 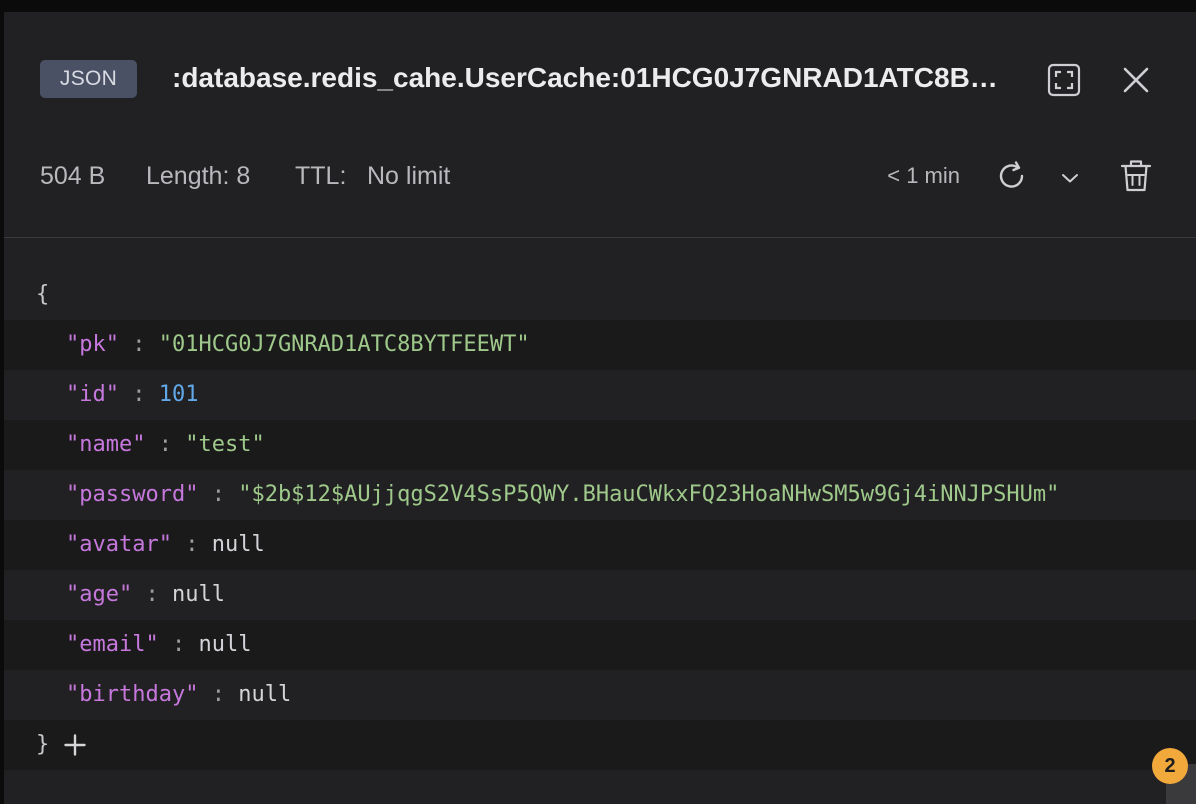 I want to click on json-field-key: "pk", so click(x=92, y=344).